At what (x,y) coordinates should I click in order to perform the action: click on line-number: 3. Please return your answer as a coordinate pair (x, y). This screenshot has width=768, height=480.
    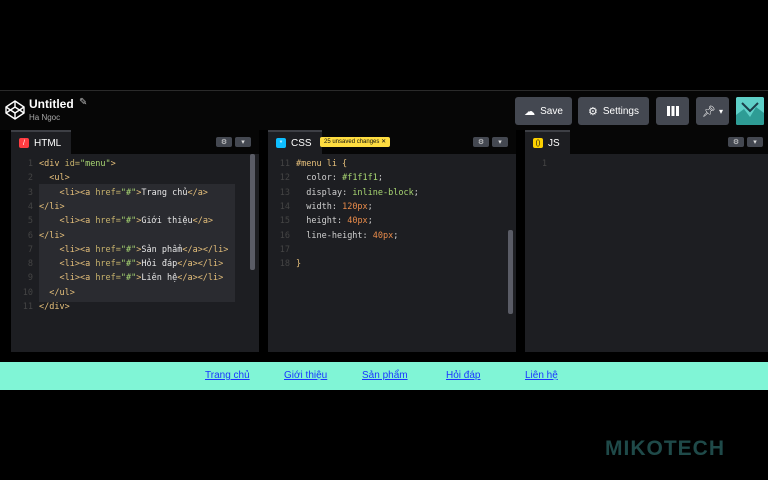
    Looking at the image, I should click on (30, 192).